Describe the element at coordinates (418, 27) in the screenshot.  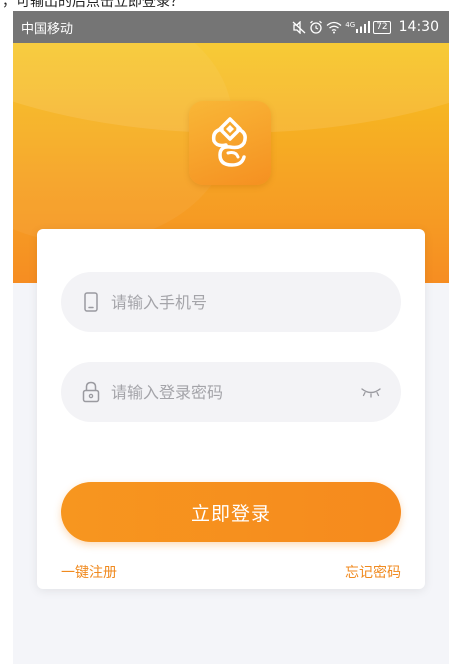
I see `status-time: 14:30` at that location.